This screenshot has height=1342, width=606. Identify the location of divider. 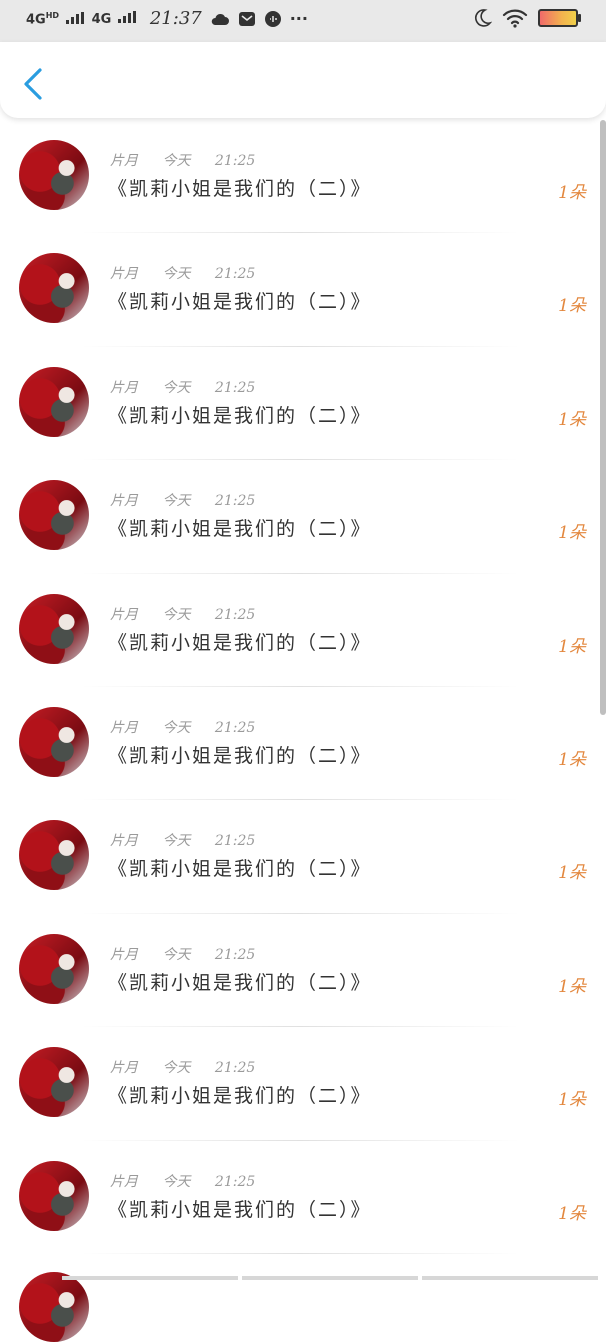
(300, 1253).